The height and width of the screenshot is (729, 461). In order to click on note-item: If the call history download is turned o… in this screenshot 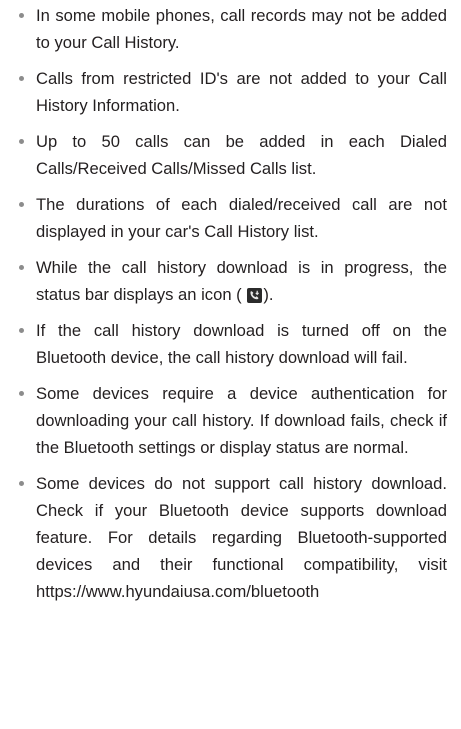, I will do `click(231, 344)`.